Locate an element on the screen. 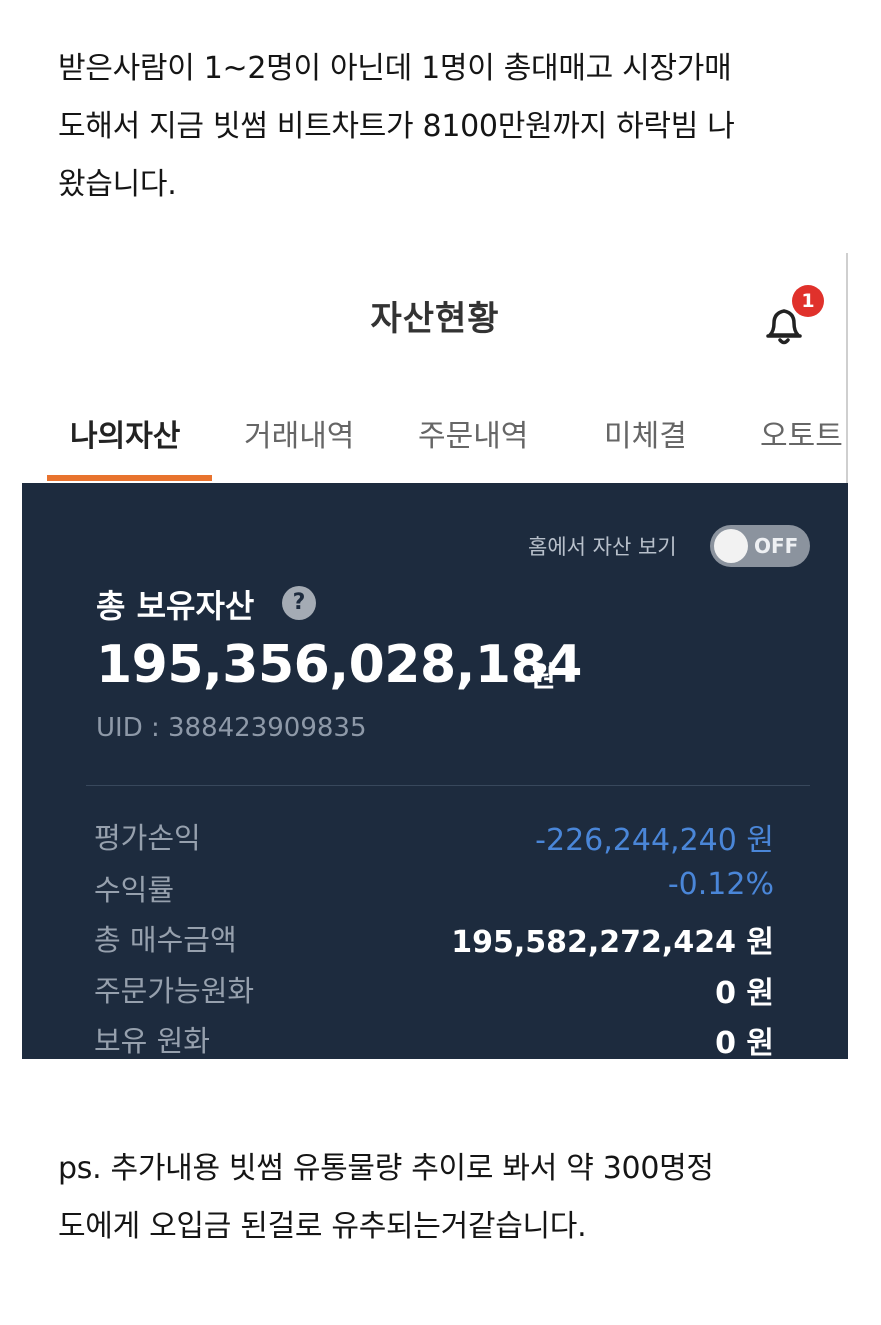  question-circle-icon: ? is located at coordinates (299, 603).